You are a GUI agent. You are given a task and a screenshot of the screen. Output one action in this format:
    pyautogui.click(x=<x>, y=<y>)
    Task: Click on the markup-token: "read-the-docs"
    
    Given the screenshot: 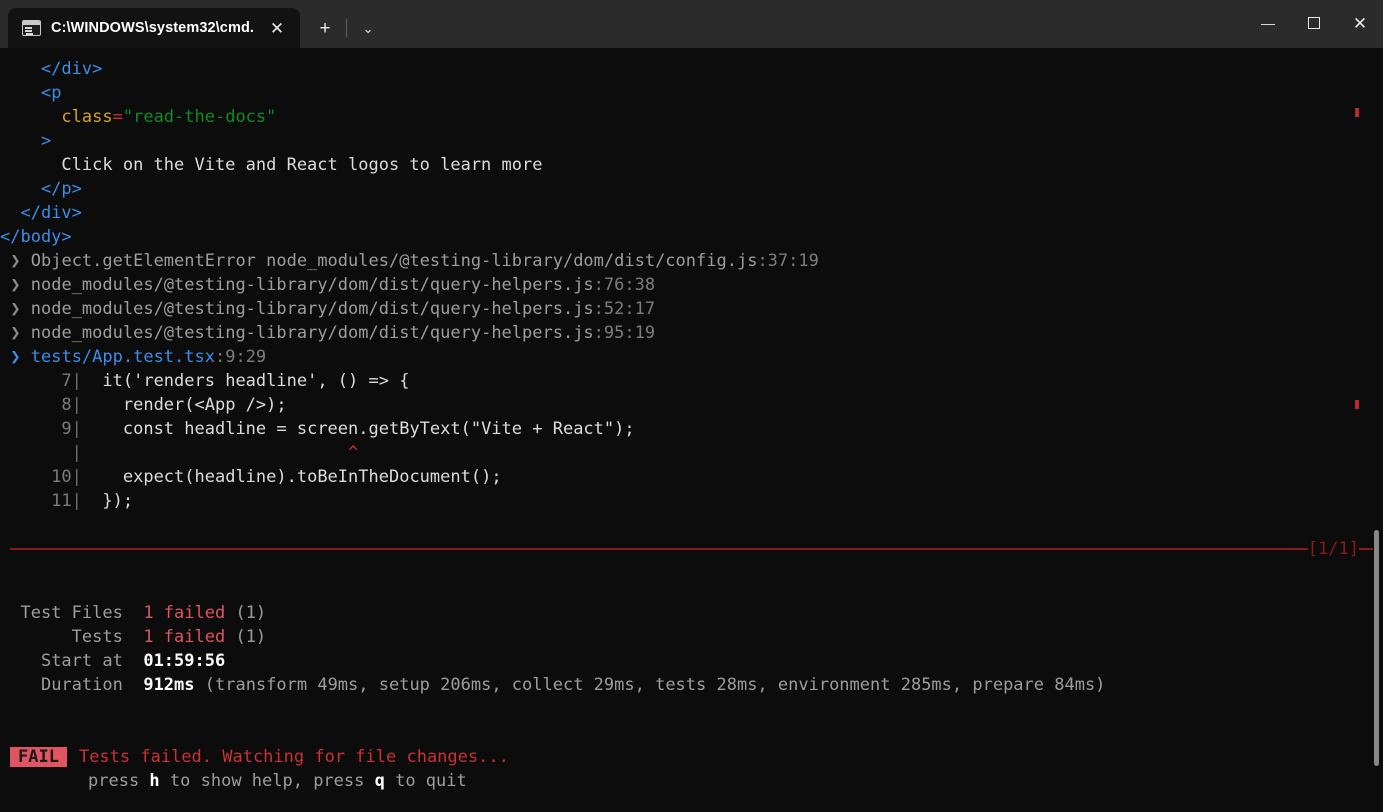 What is the action you would take?
    pyautogui.click(x=199, y=117)
    